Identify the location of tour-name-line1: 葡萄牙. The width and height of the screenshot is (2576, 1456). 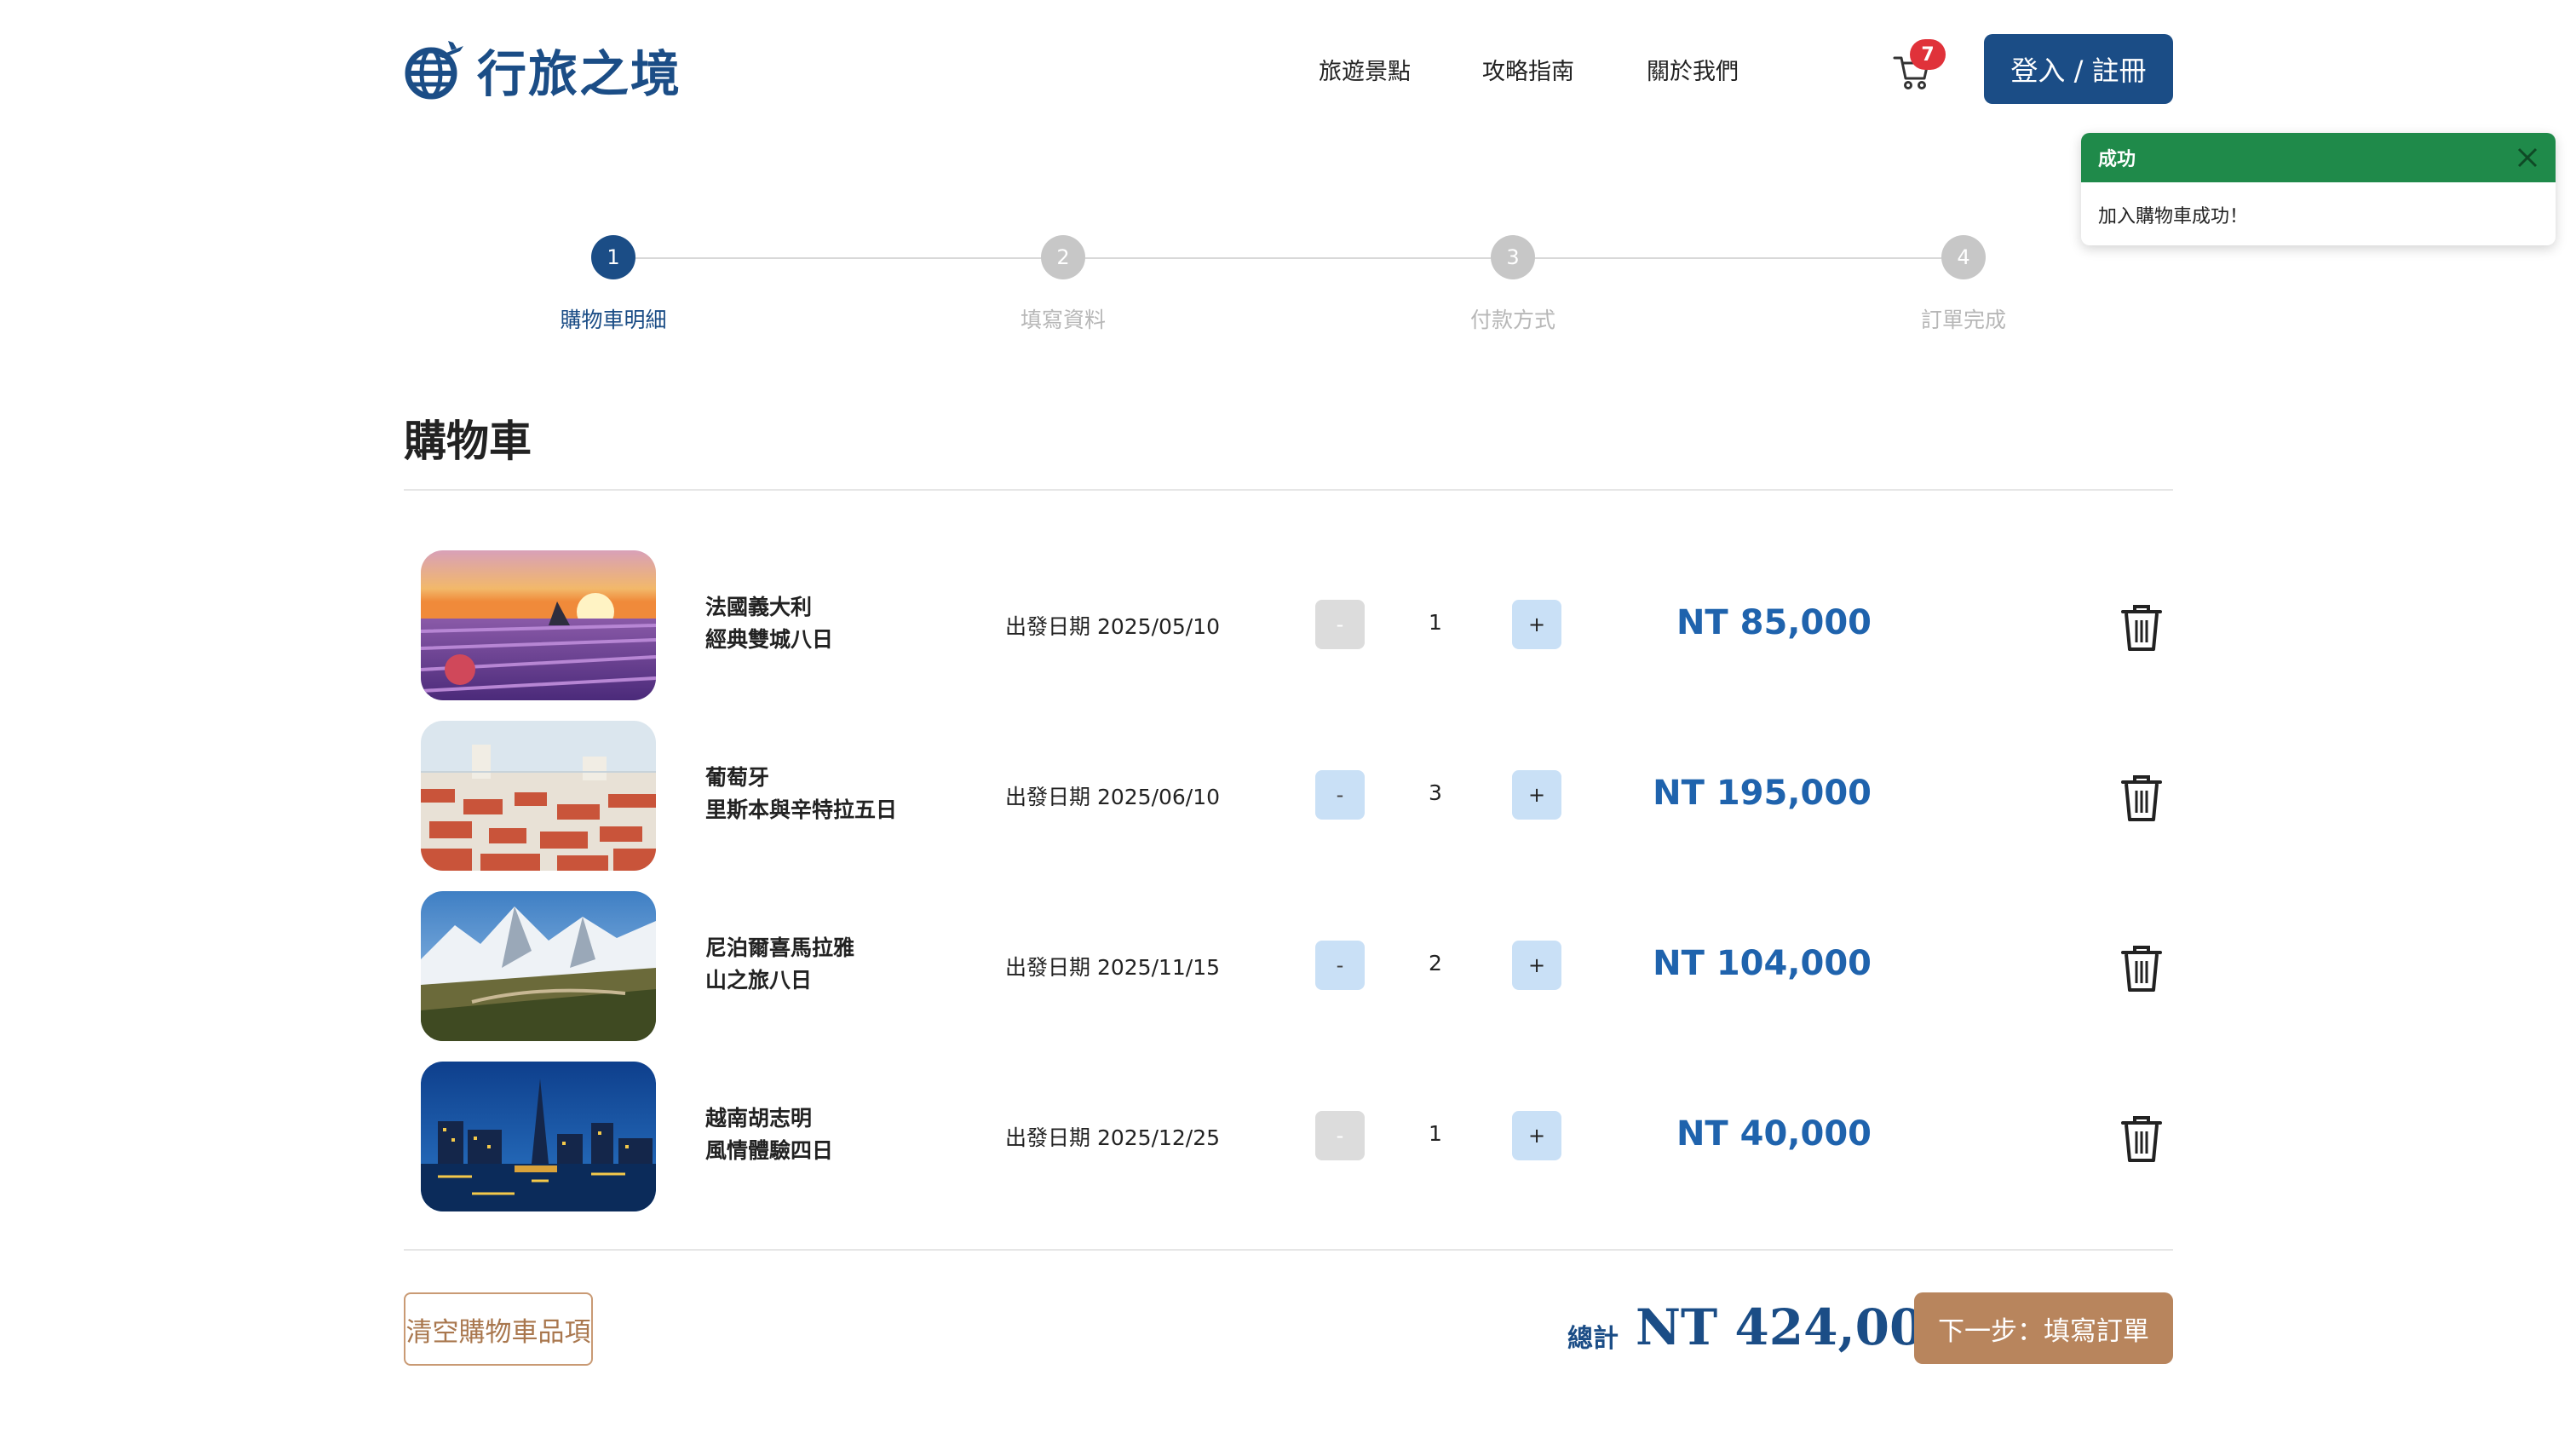
(738, 777).